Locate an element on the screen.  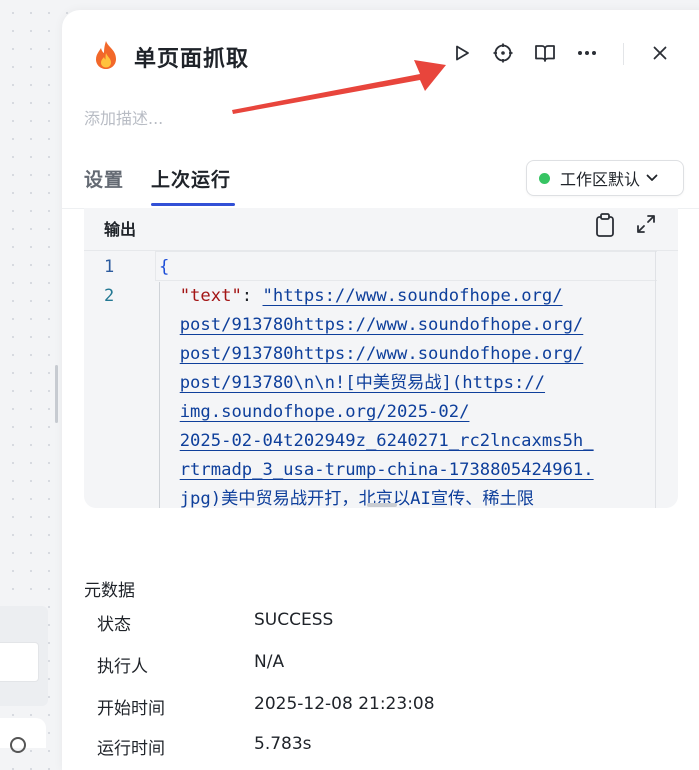
canvas-tool-icon is located at coordinates (18, 745).